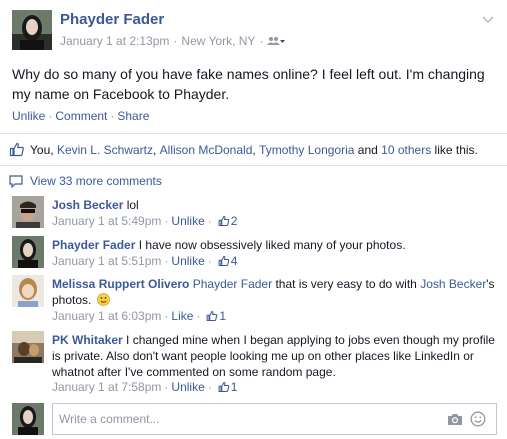 This screenshot has height=439, width=507. What do you see at coordinates (93, 245) in the screenshot?
I see `commenter-name: Phayder Fader` at bounding box center [93, 245].